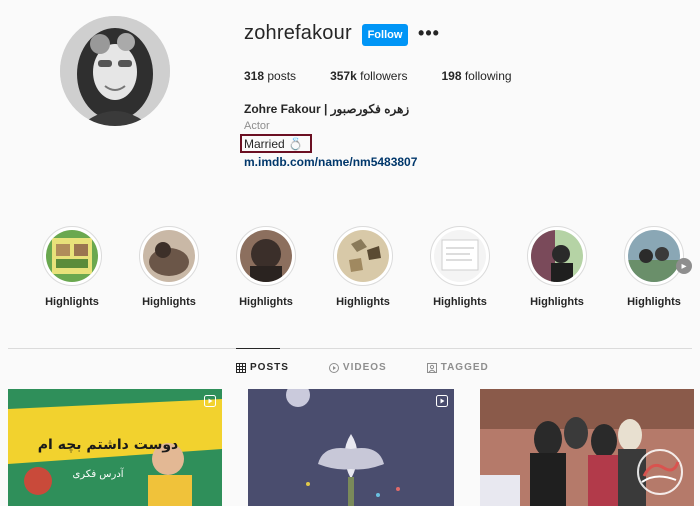 The width and height of the screenshot is (700, 506). I want to click on profile-avatar, so click(115, 71).